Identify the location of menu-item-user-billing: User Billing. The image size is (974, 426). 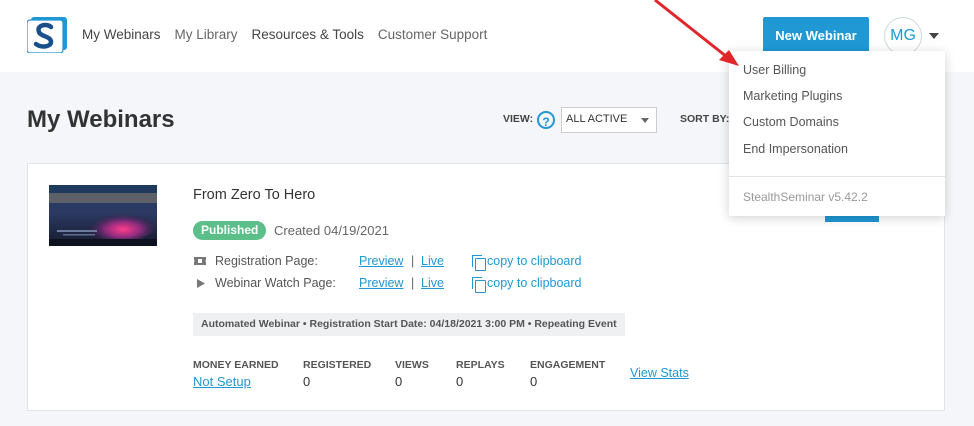
(774, 70).